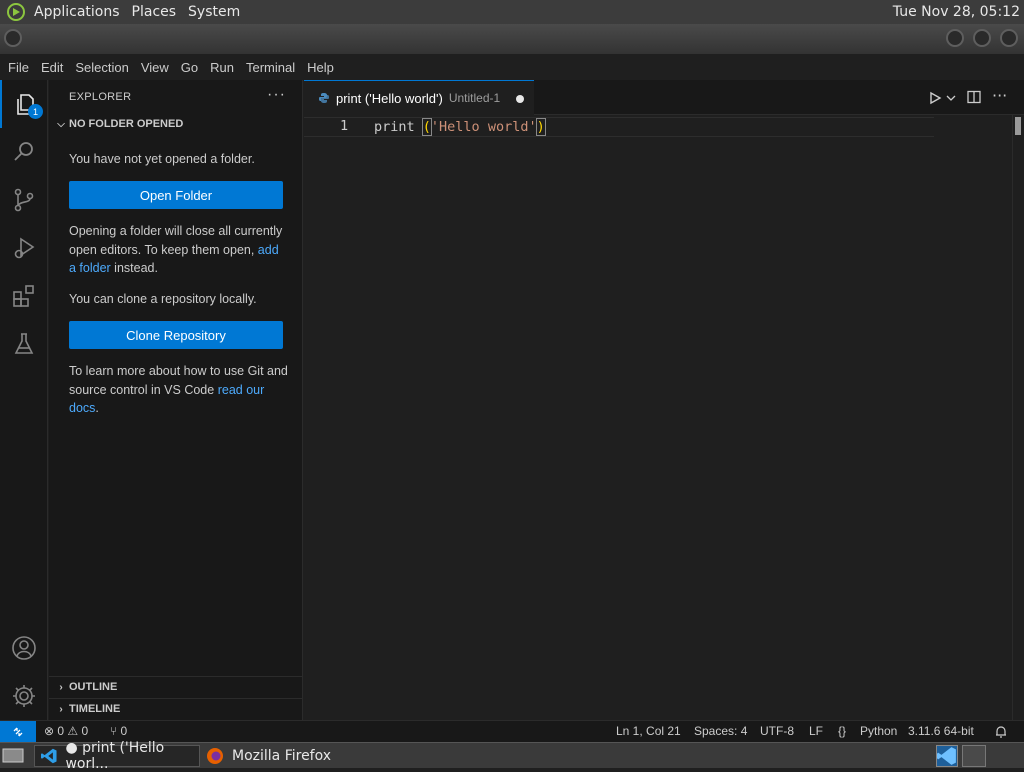 The height and width of the screenshot is (772, 1024). Describe the element at coordinates (474, 98) in the screenshot. I see `tab-description: Untitled-1` at that location.